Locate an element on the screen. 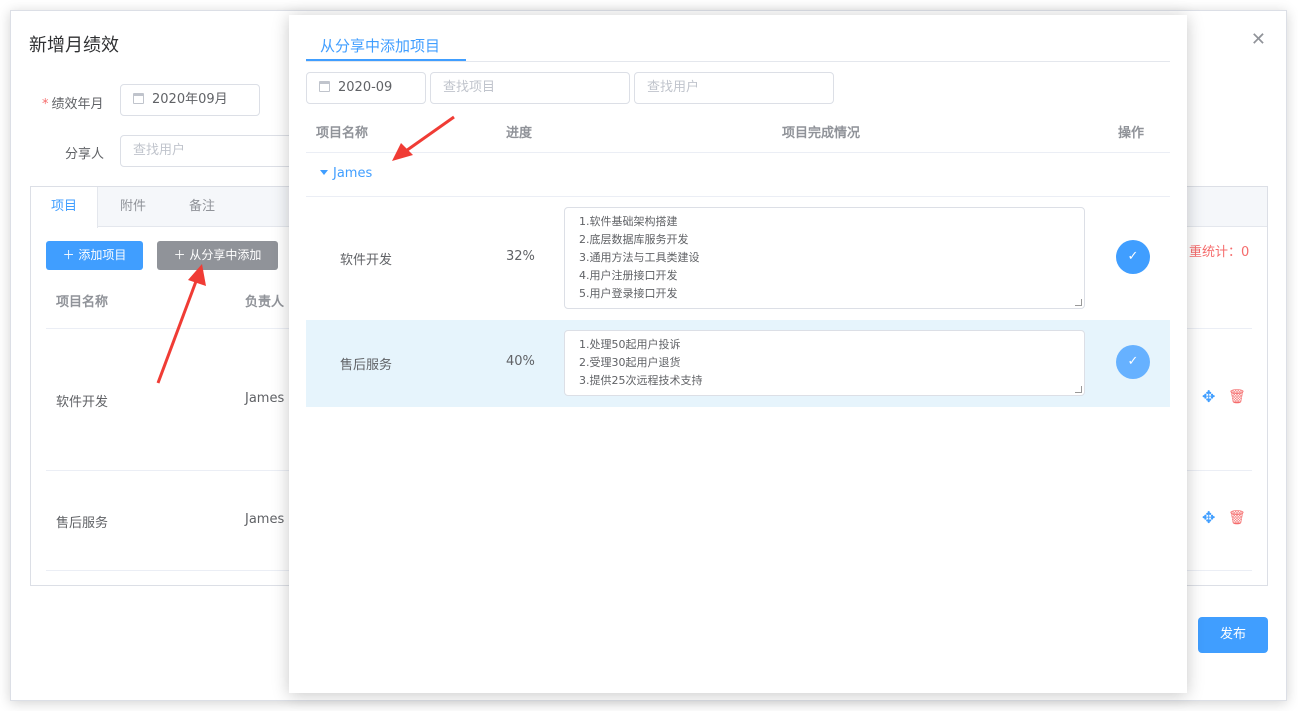  sharer-search-input: 查找用户 is located at coordinates (210, 151).